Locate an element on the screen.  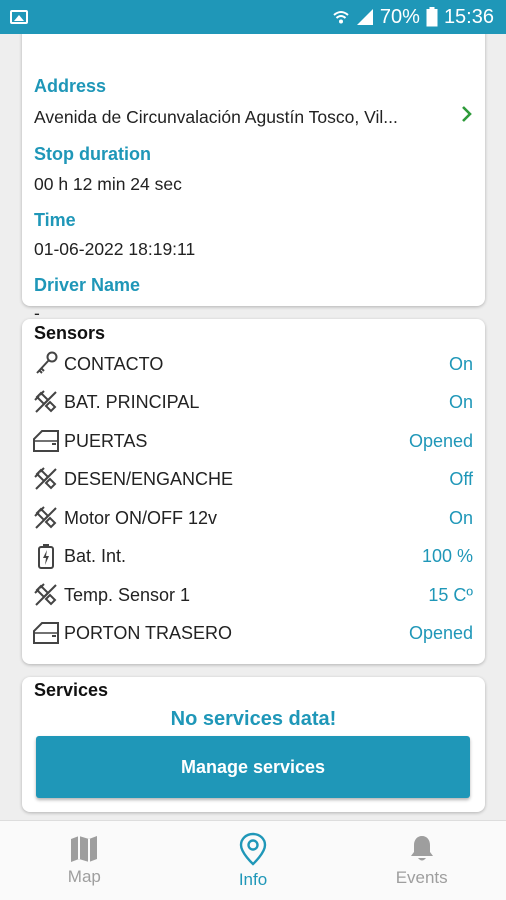
nav-info: Info is located at coordinates (253, 860).